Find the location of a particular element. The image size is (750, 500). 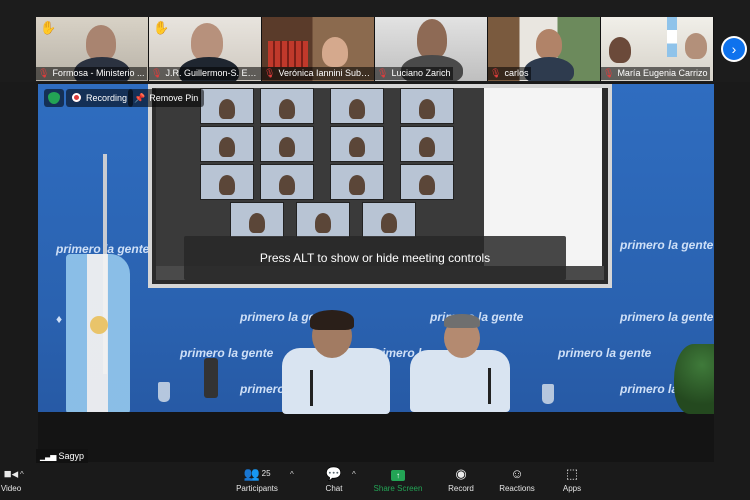

people-icon: 👥 is located at coordinates (251, 473).